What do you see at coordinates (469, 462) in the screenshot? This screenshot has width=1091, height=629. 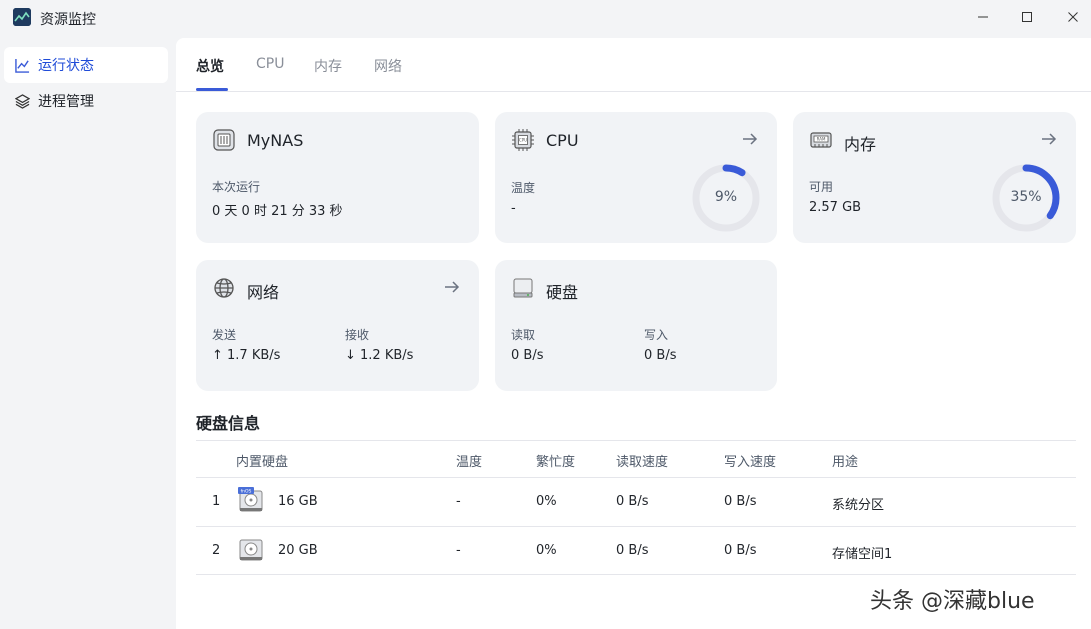 I see `header-temp: 温度` at bounding box center [469, 462].